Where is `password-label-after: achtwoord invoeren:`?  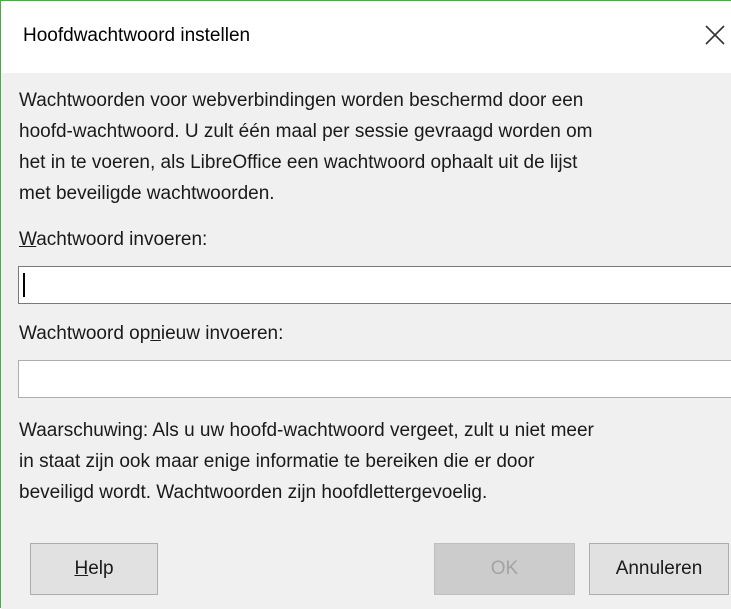
password-label-after: achtwoord invoeren: is located at coordinates (122, 239).